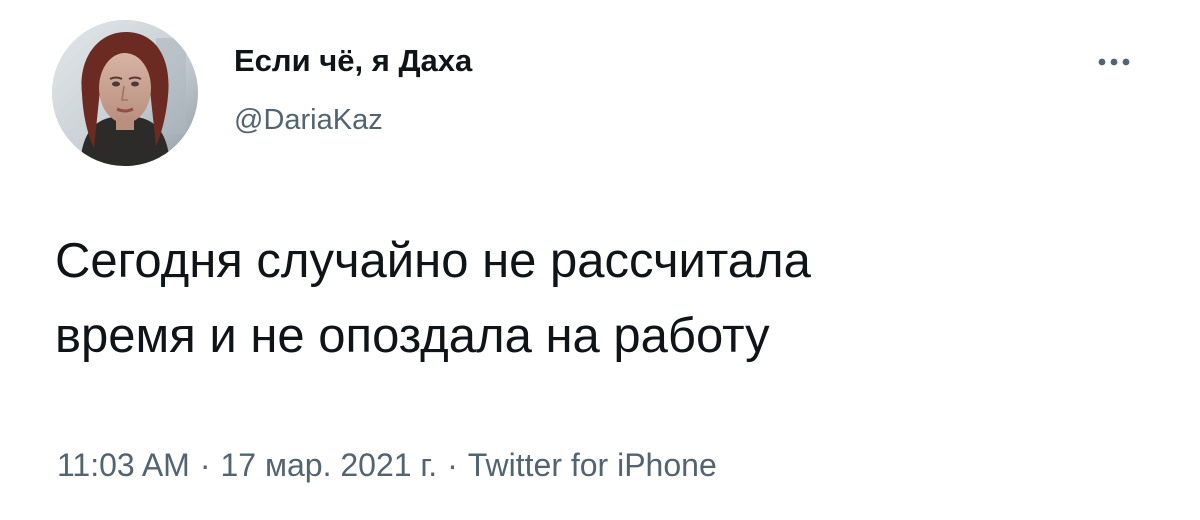  What do you see at coordinates (308, 120) in the screenshot?
I see `user-handle: @DariaKaz` at bounding box center [308, 120].